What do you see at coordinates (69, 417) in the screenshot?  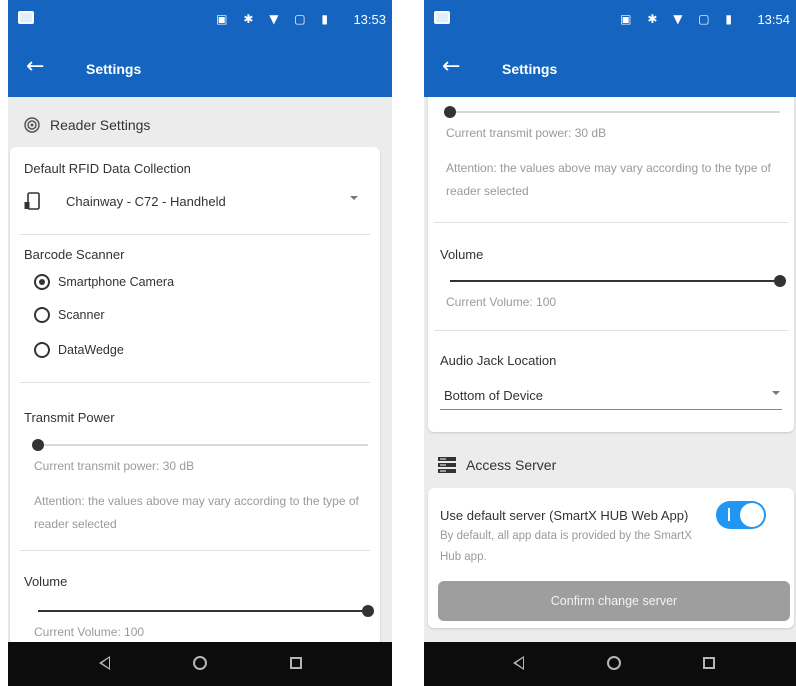 I see `transmit-power-label: Transmit Power` at bounding box center [69, 417].